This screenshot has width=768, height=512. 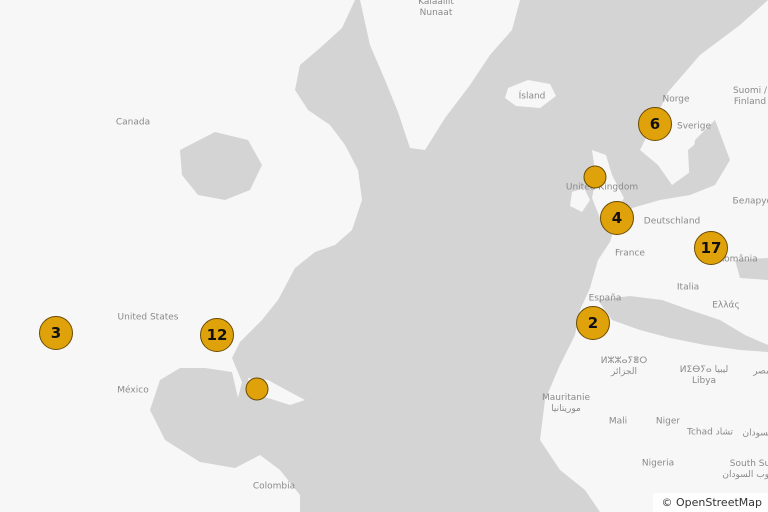 What do you see at coordinates (257, 389) in the screenshot?
I see `cluster-marker-caribbean` at bounding box center [257, 389].